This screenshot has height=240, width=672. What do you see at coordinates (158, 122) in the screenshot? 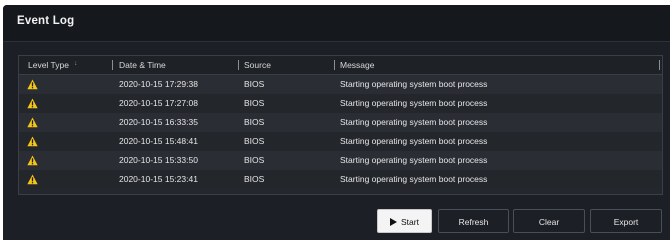
I see `cell-date-time: 2020-10-15 16:33:35` at bounding box center [158, 122].